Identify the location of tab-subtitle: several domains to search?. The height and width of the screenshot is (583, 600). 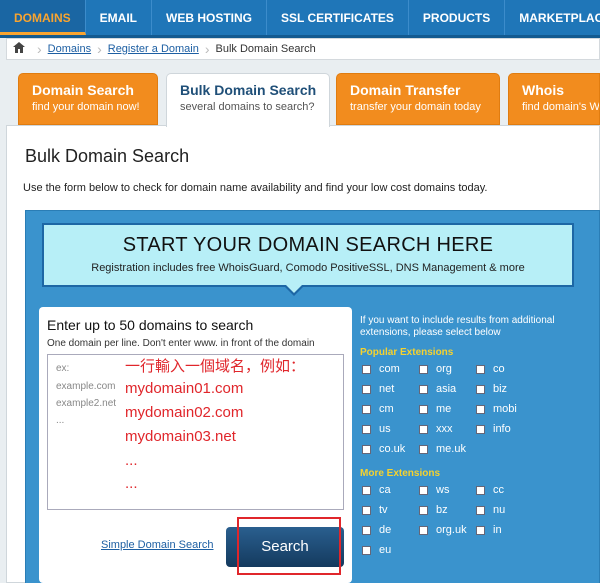
(247, 107).